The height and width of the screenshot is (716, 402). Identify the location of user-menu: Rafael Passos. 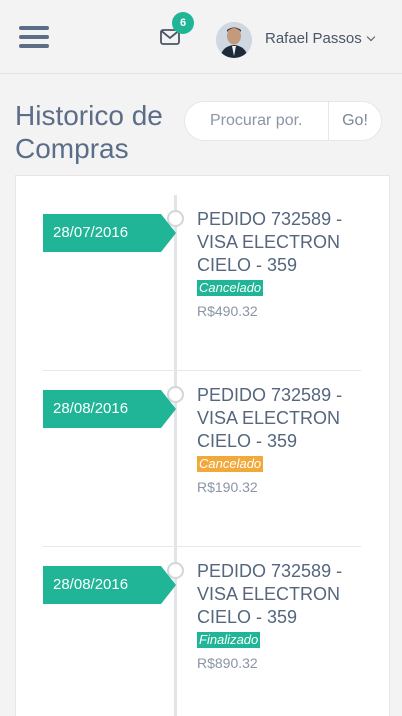
(320, 38).